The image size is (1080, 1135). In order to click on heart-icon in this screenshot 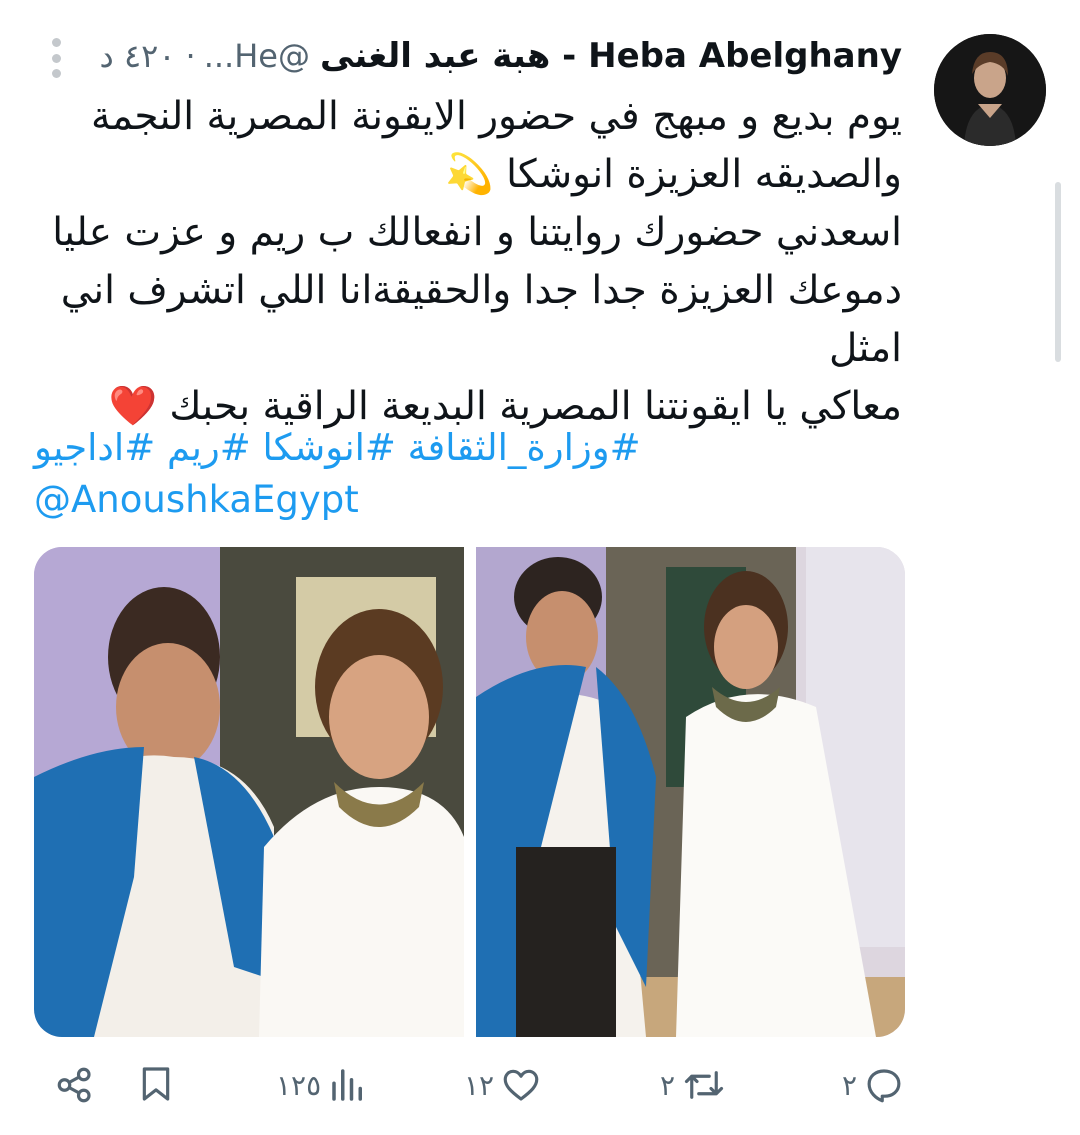, I will do `click(521, 1085)`.